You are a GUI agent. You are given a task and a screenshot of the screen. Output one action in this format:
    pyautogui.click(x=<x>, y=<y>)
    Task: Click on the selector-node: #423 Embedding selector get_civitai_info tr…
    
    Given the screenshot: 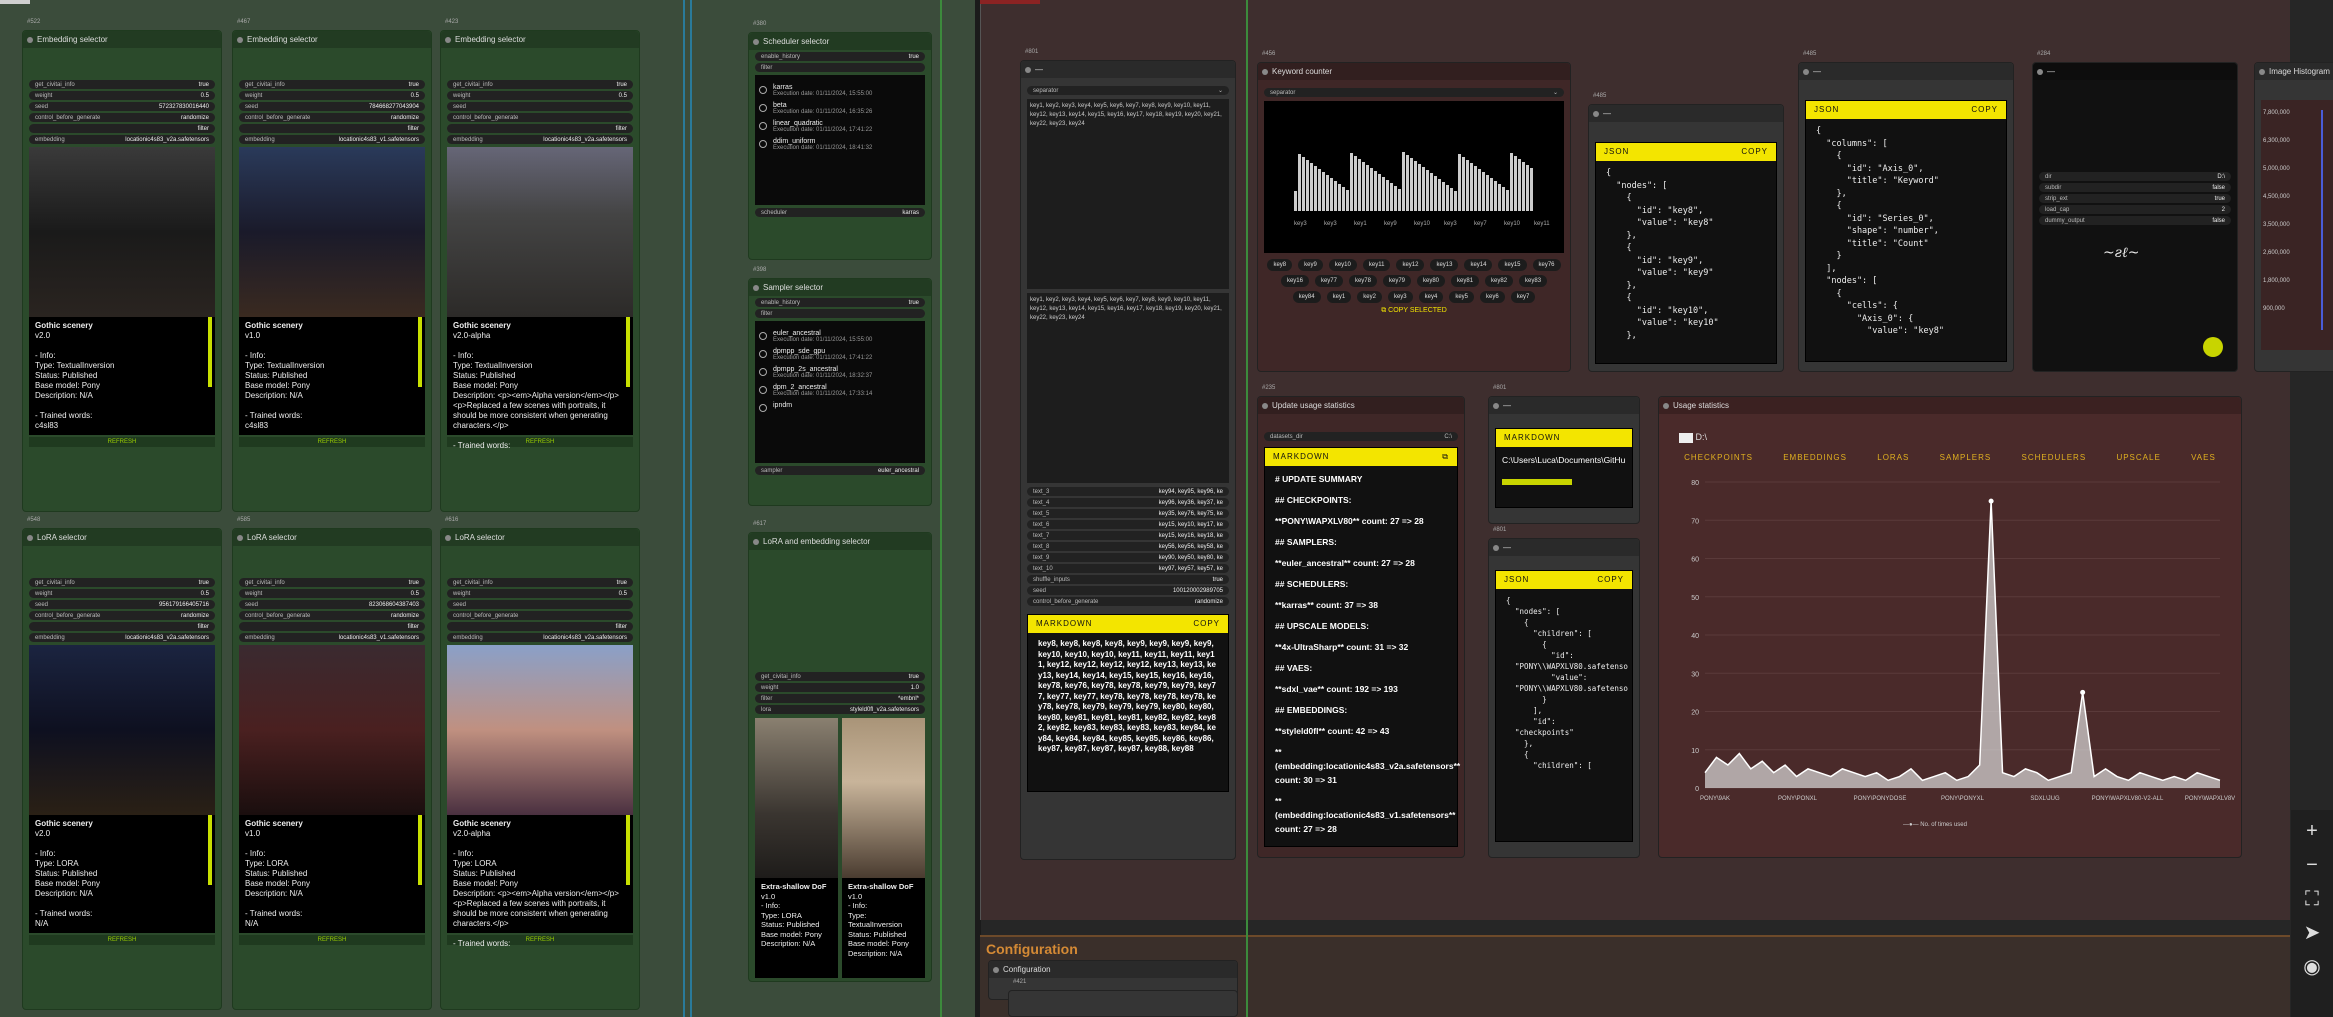 What is the action you would take?
    pyautogui.click(x=540, y=265)
    